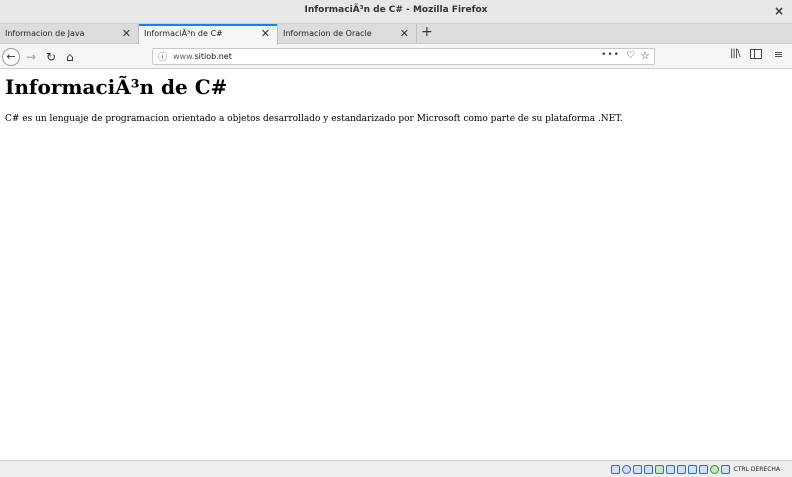  What do you see at coordinates (31, 57) in the screenshot?
I see `forward-button: →` at bounding box center [31, 57].